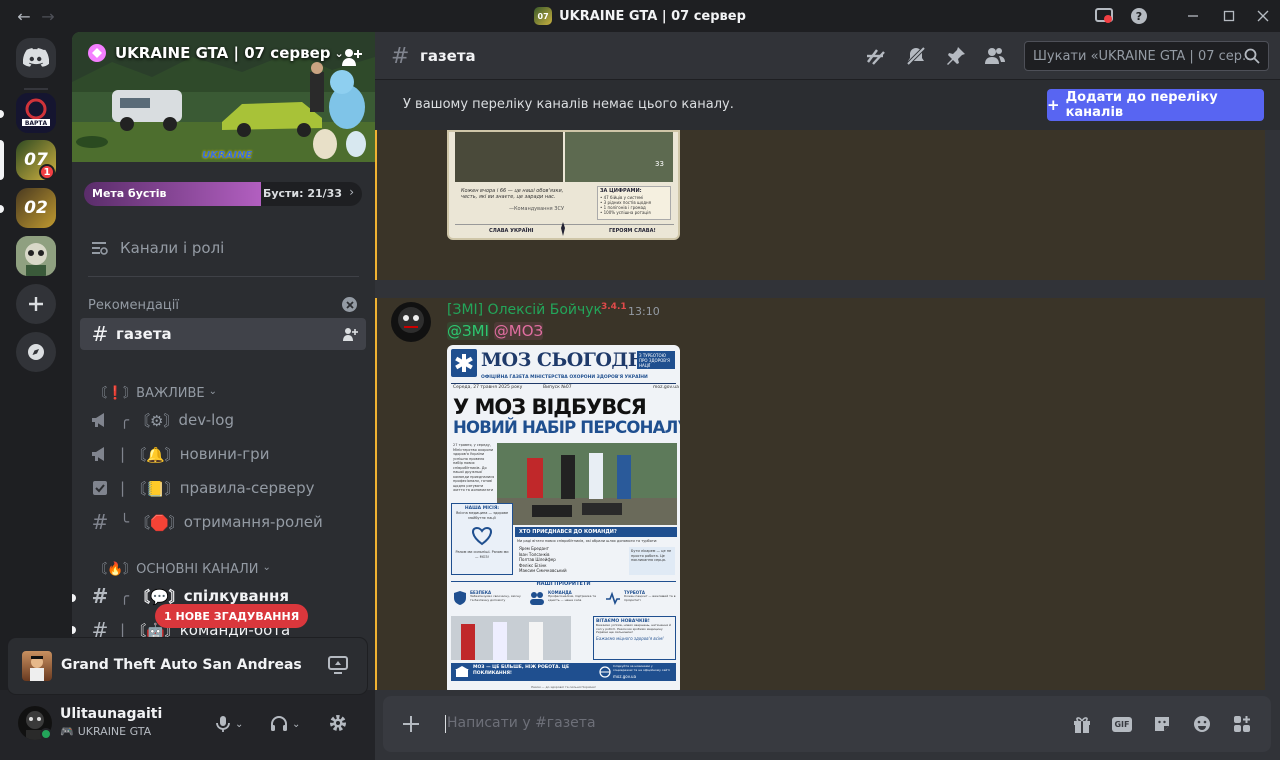 Image resolution: width=1280 pixels, height=760 pixels. Describe the element at coordinates (524, 310) in the screenshot. I see `message-author: [ЗМІ] Олексій Бойчук` at that location.